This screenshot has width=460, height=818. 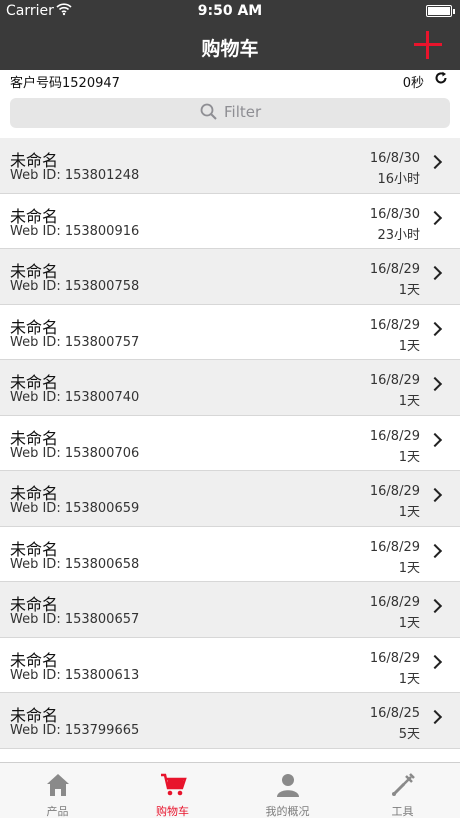 What do you see at coordinates (58, 785) in the screenshot?
I see `home-icon` at bounding box center [58, 785].